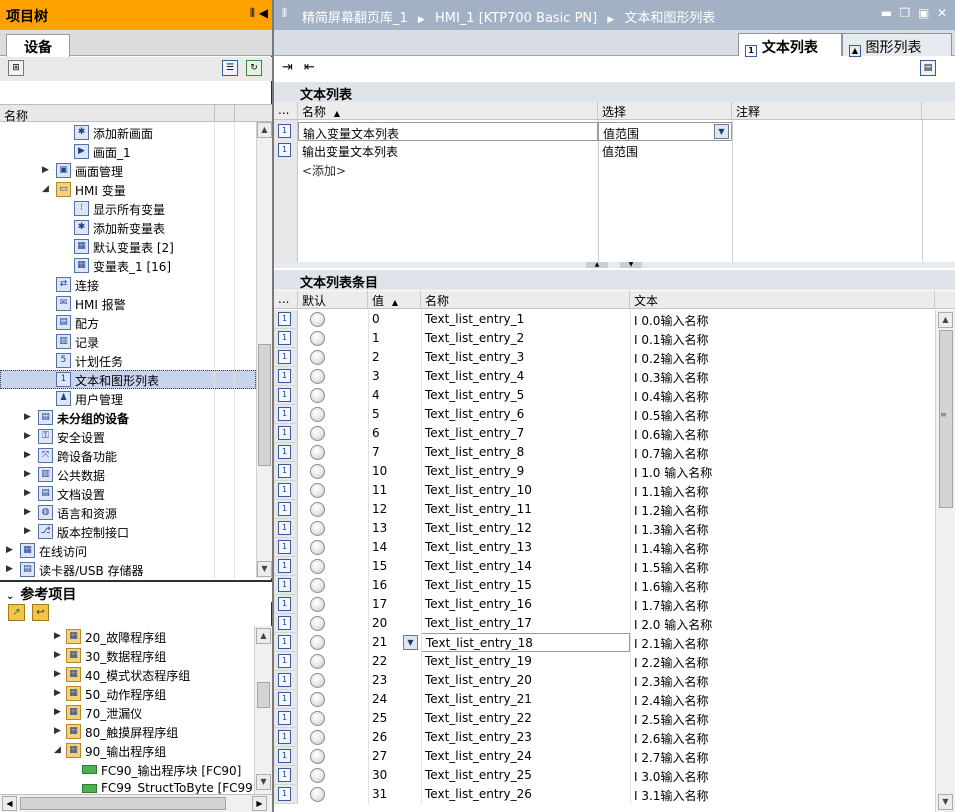 The height and width of the screenshot is (812, 955). Describe the element at coordinates (525, 338) in the screenshot. I see `entry-name: Text_list_entry_2` at that location.